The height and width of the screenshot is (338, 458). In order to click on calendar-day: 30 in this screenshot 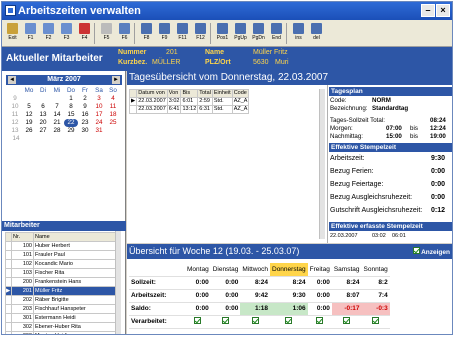, I will do `click(85, 131)`.